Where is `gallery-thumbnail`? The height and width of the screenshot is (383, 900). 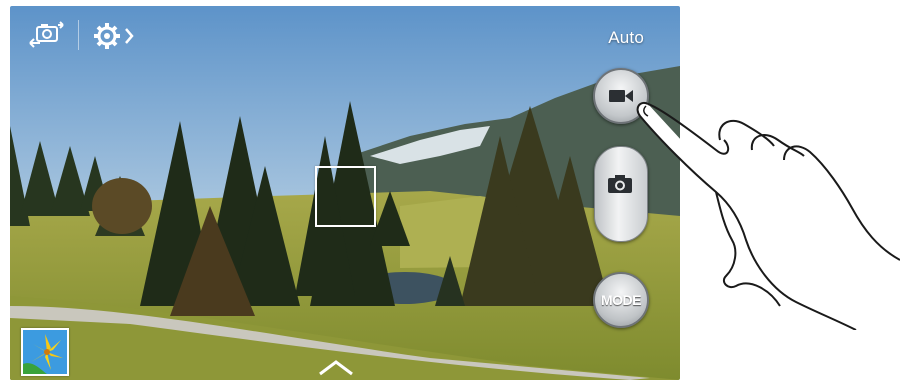 gallery-thumbnail is located at coordinates (45, 352).